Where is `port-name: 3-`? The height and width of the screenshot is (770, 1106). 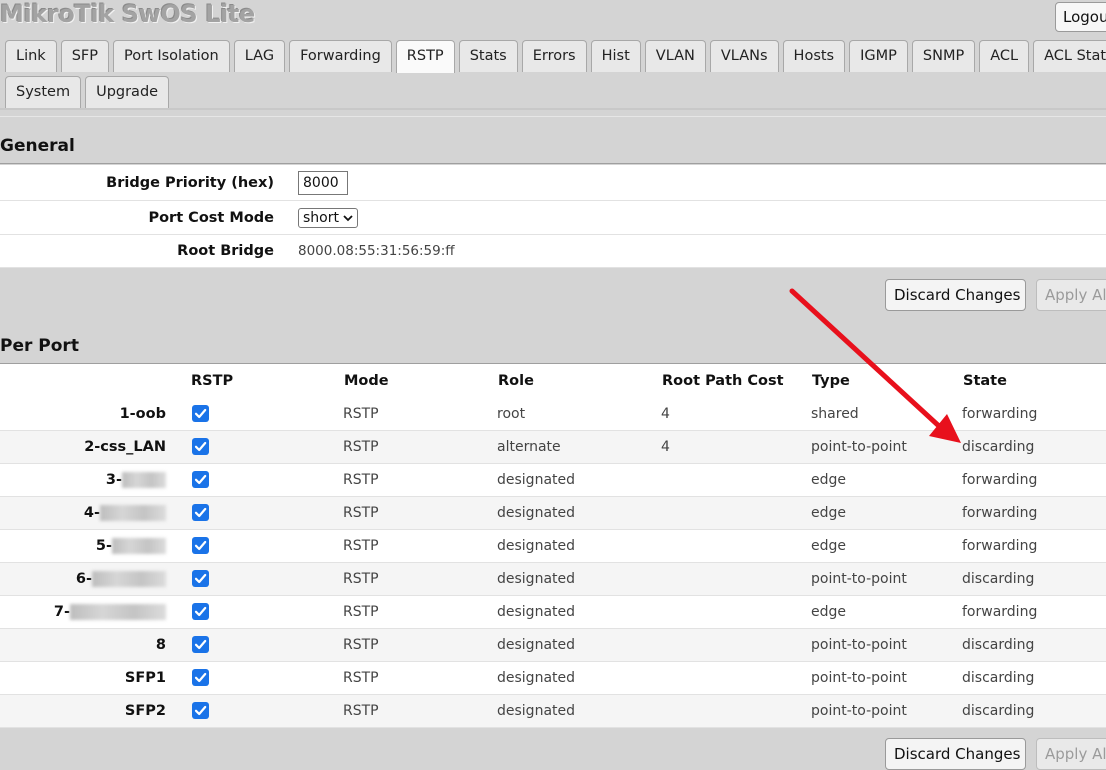 port-name: 3- is located at coordinates (136, 480).